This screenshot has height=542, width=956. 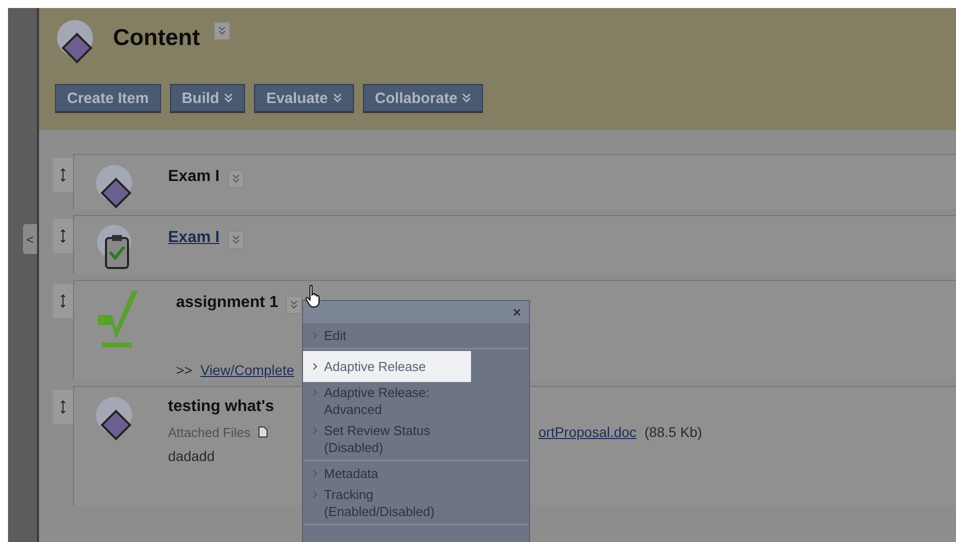 I want to click on close-button: ×, so click(x=516, y=312).